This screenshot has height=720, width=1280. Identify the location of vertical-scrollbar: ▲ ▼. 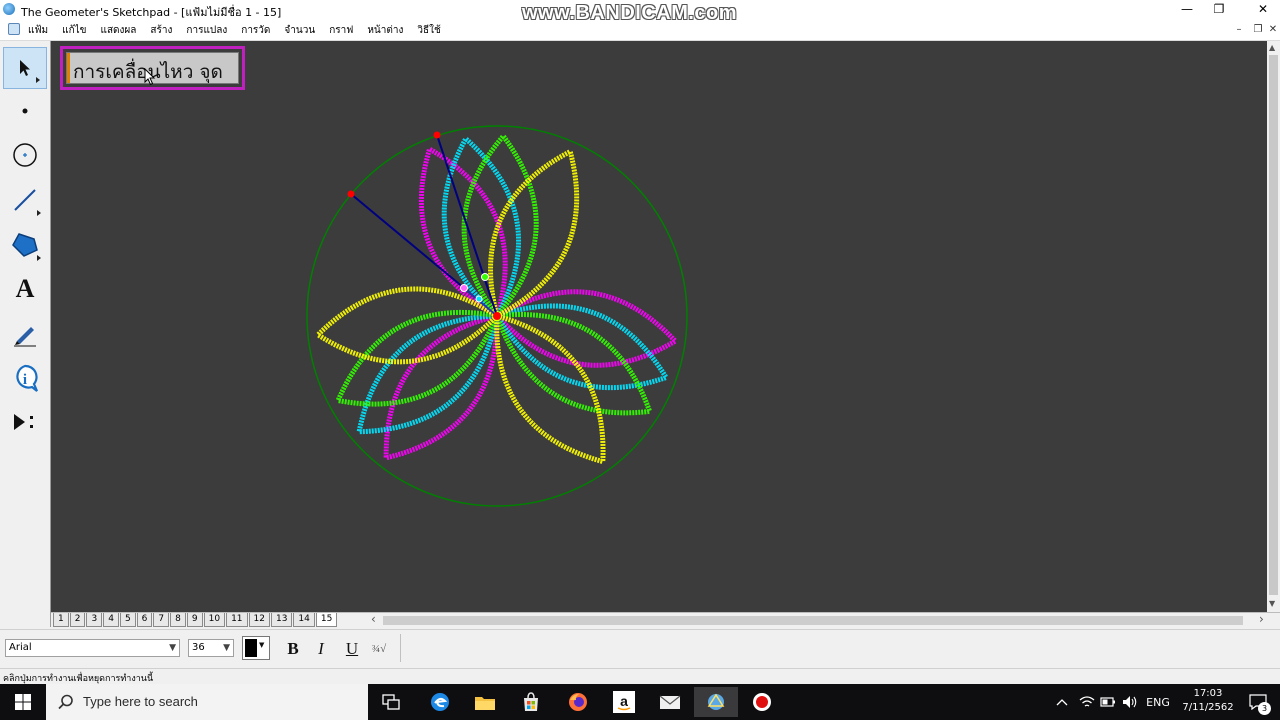
(1273, 326).